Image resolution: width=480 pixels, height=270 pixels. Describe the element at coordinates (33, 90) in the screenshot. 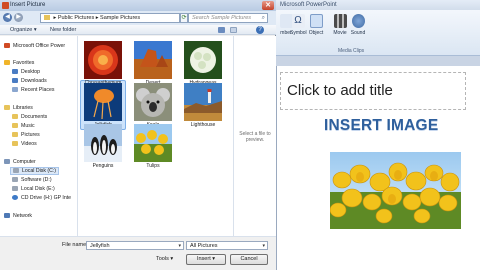

I see `tree-item-recent-places: Recent Places` at that location.